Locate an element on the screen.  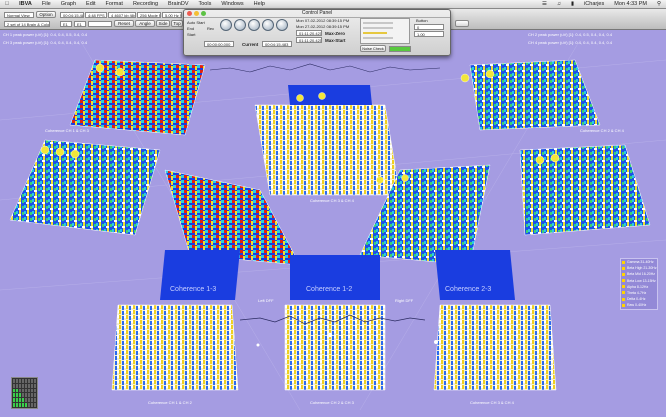
end-label: End is located at coordinates (191, 28).